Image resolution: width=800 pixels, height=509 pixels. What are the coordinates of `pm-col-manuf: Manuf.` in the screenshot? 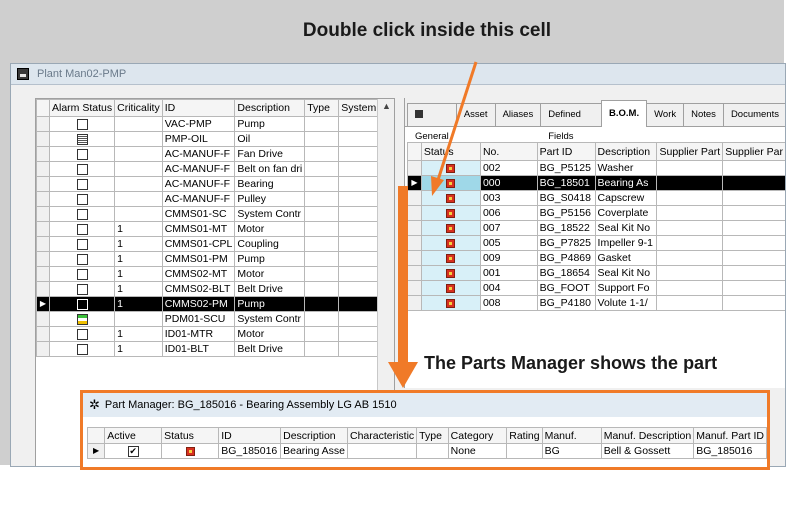 It's located at (571, 435).